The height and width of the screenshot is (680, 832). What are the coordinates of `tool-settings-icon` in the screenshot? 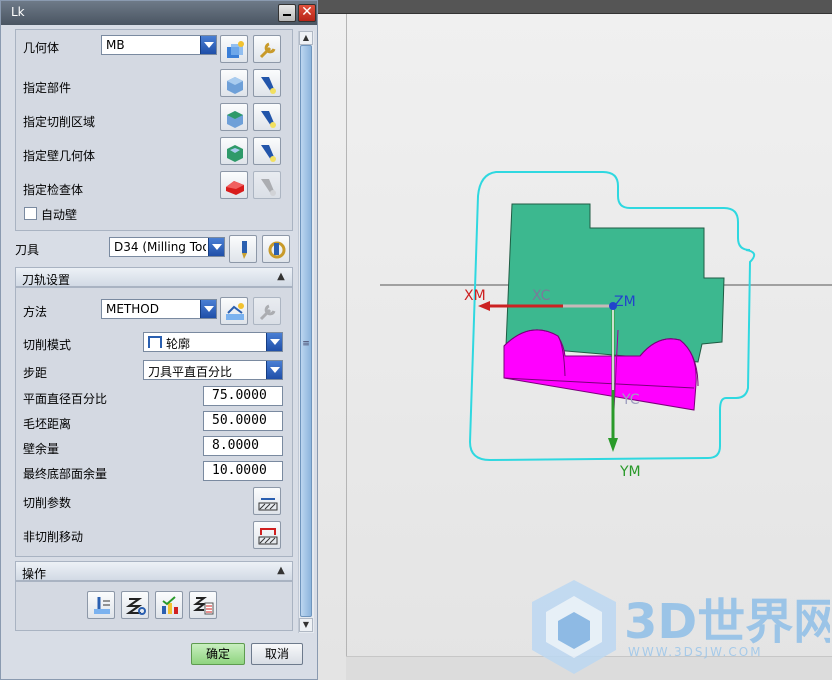 It's located at (277, 250).